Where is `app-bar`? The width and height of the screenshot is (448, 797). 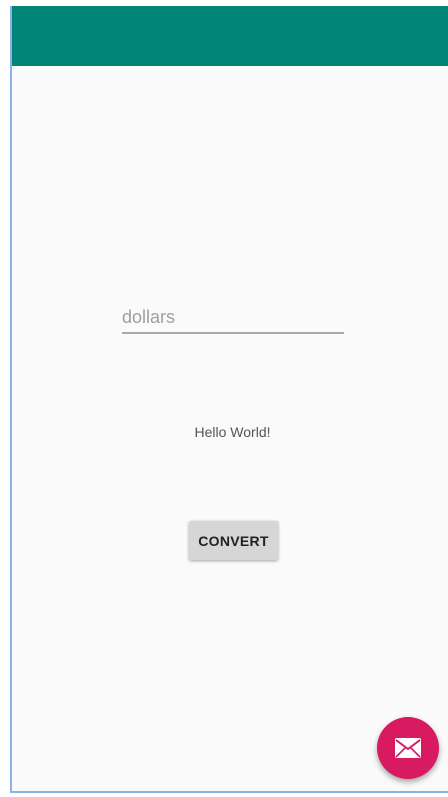
app-bar is located at coordinates (230, 36).